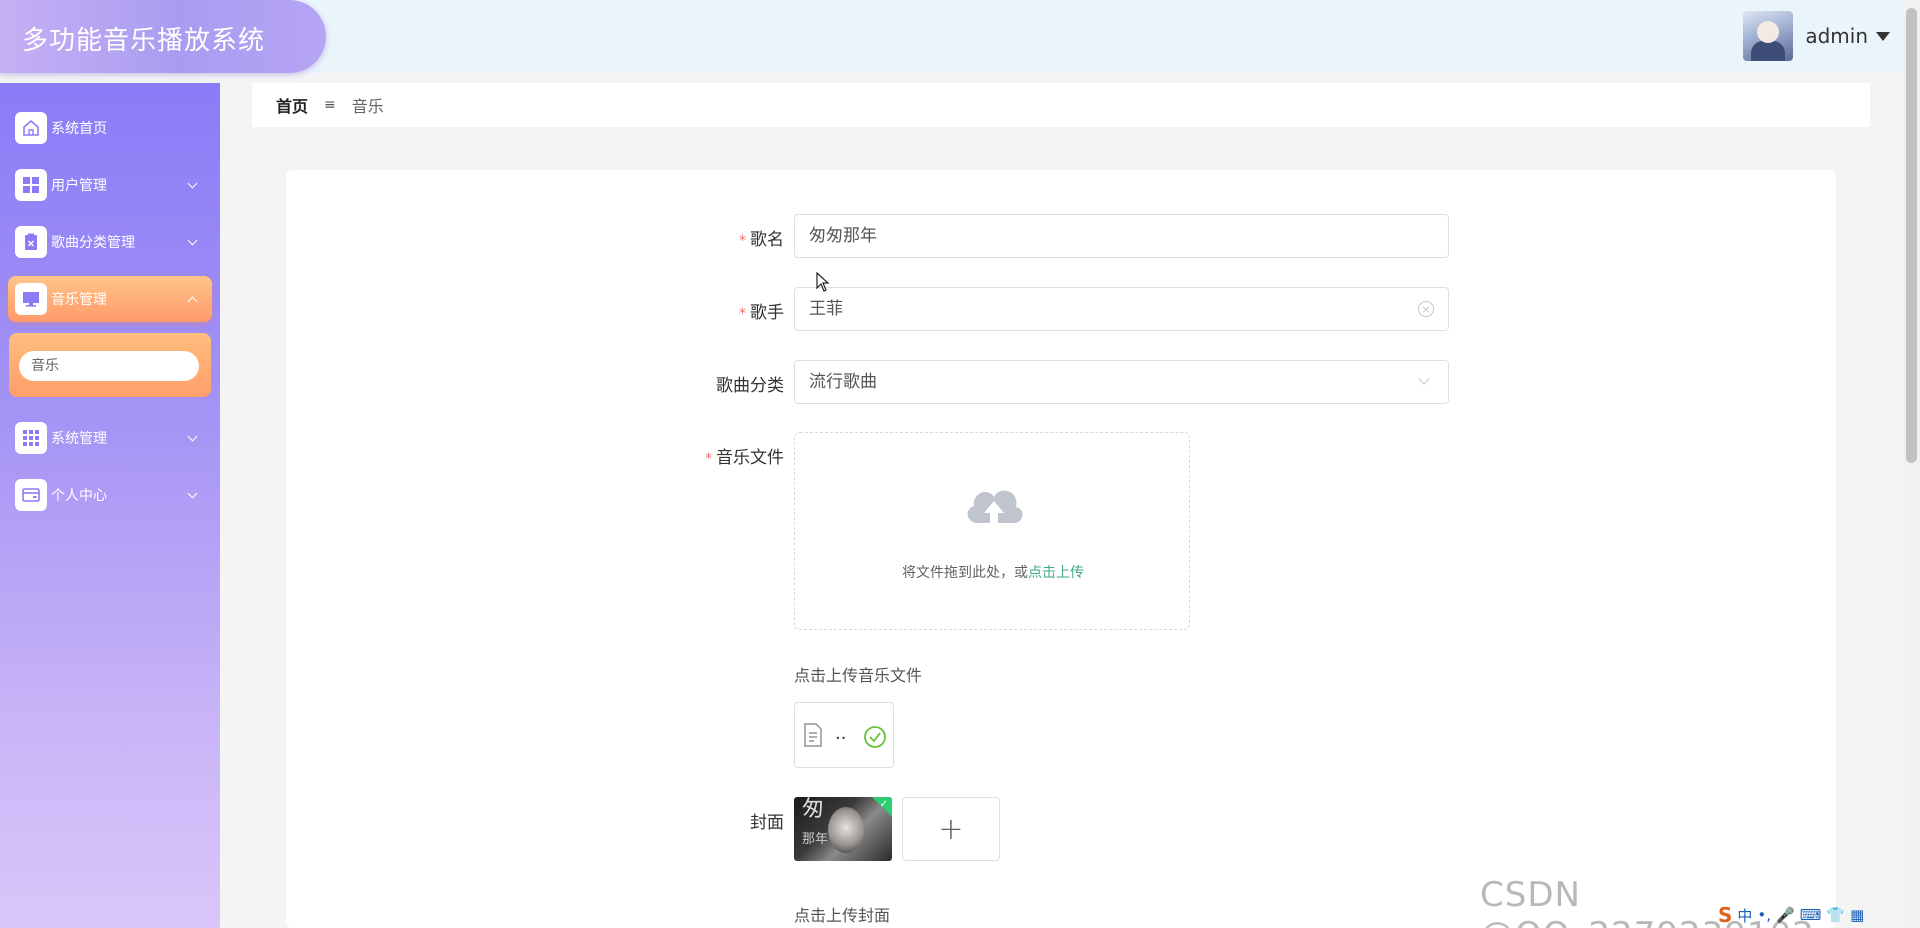 Image resolution: width=1920 pixels, height=928 pixels. I want to click on punctuation-icon: •,, so click(1764, 915).